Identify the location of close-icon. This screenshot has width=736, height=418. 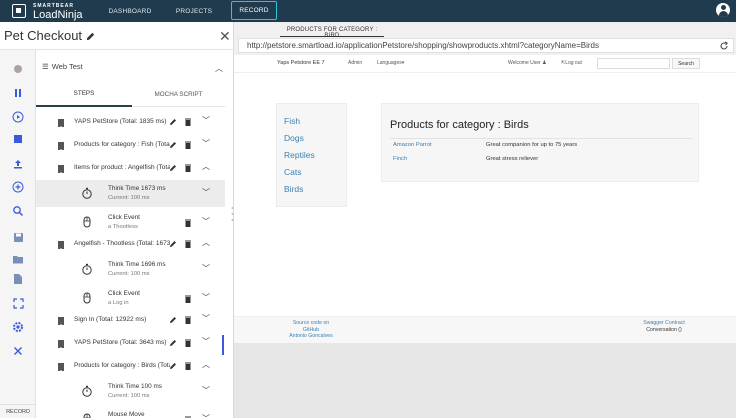
(18, 351).